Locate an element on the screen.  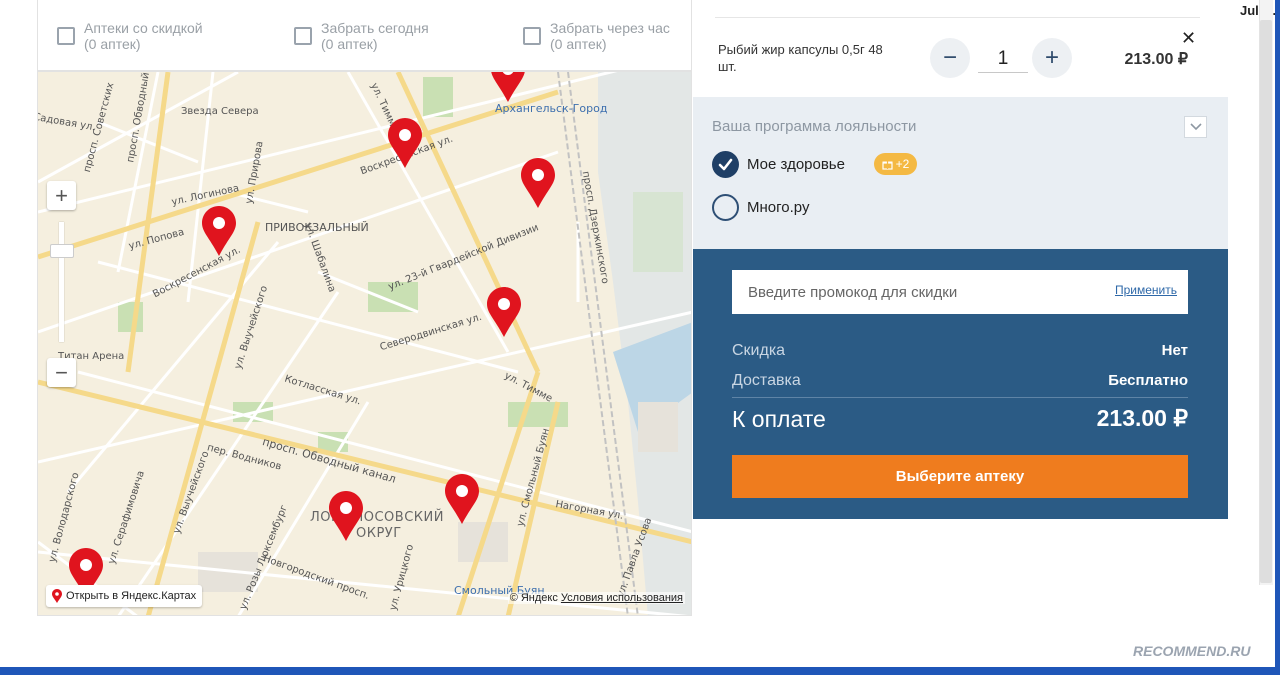
filter-discount-count: (0 аптек) is located at coordinates (112, 44).